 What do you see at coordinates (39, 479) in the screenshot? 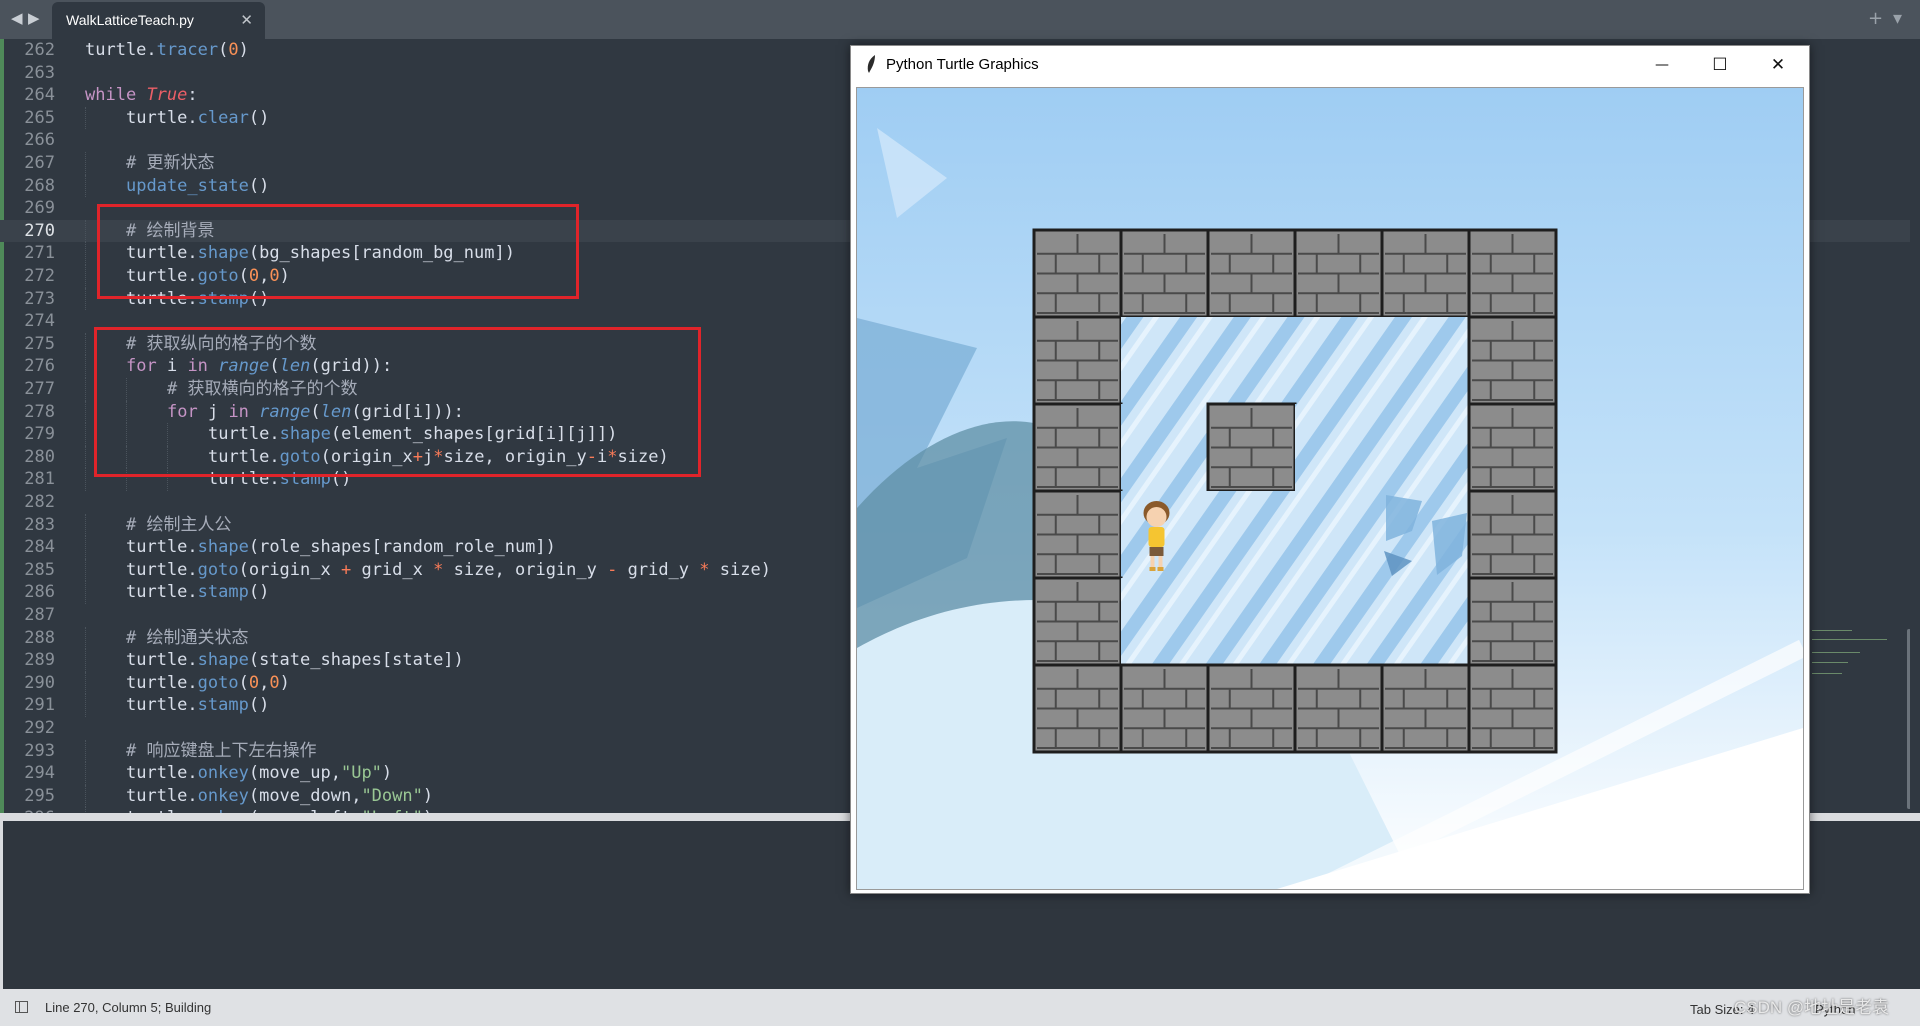
I see `line-number: 281` at bounding box center [39, 479].